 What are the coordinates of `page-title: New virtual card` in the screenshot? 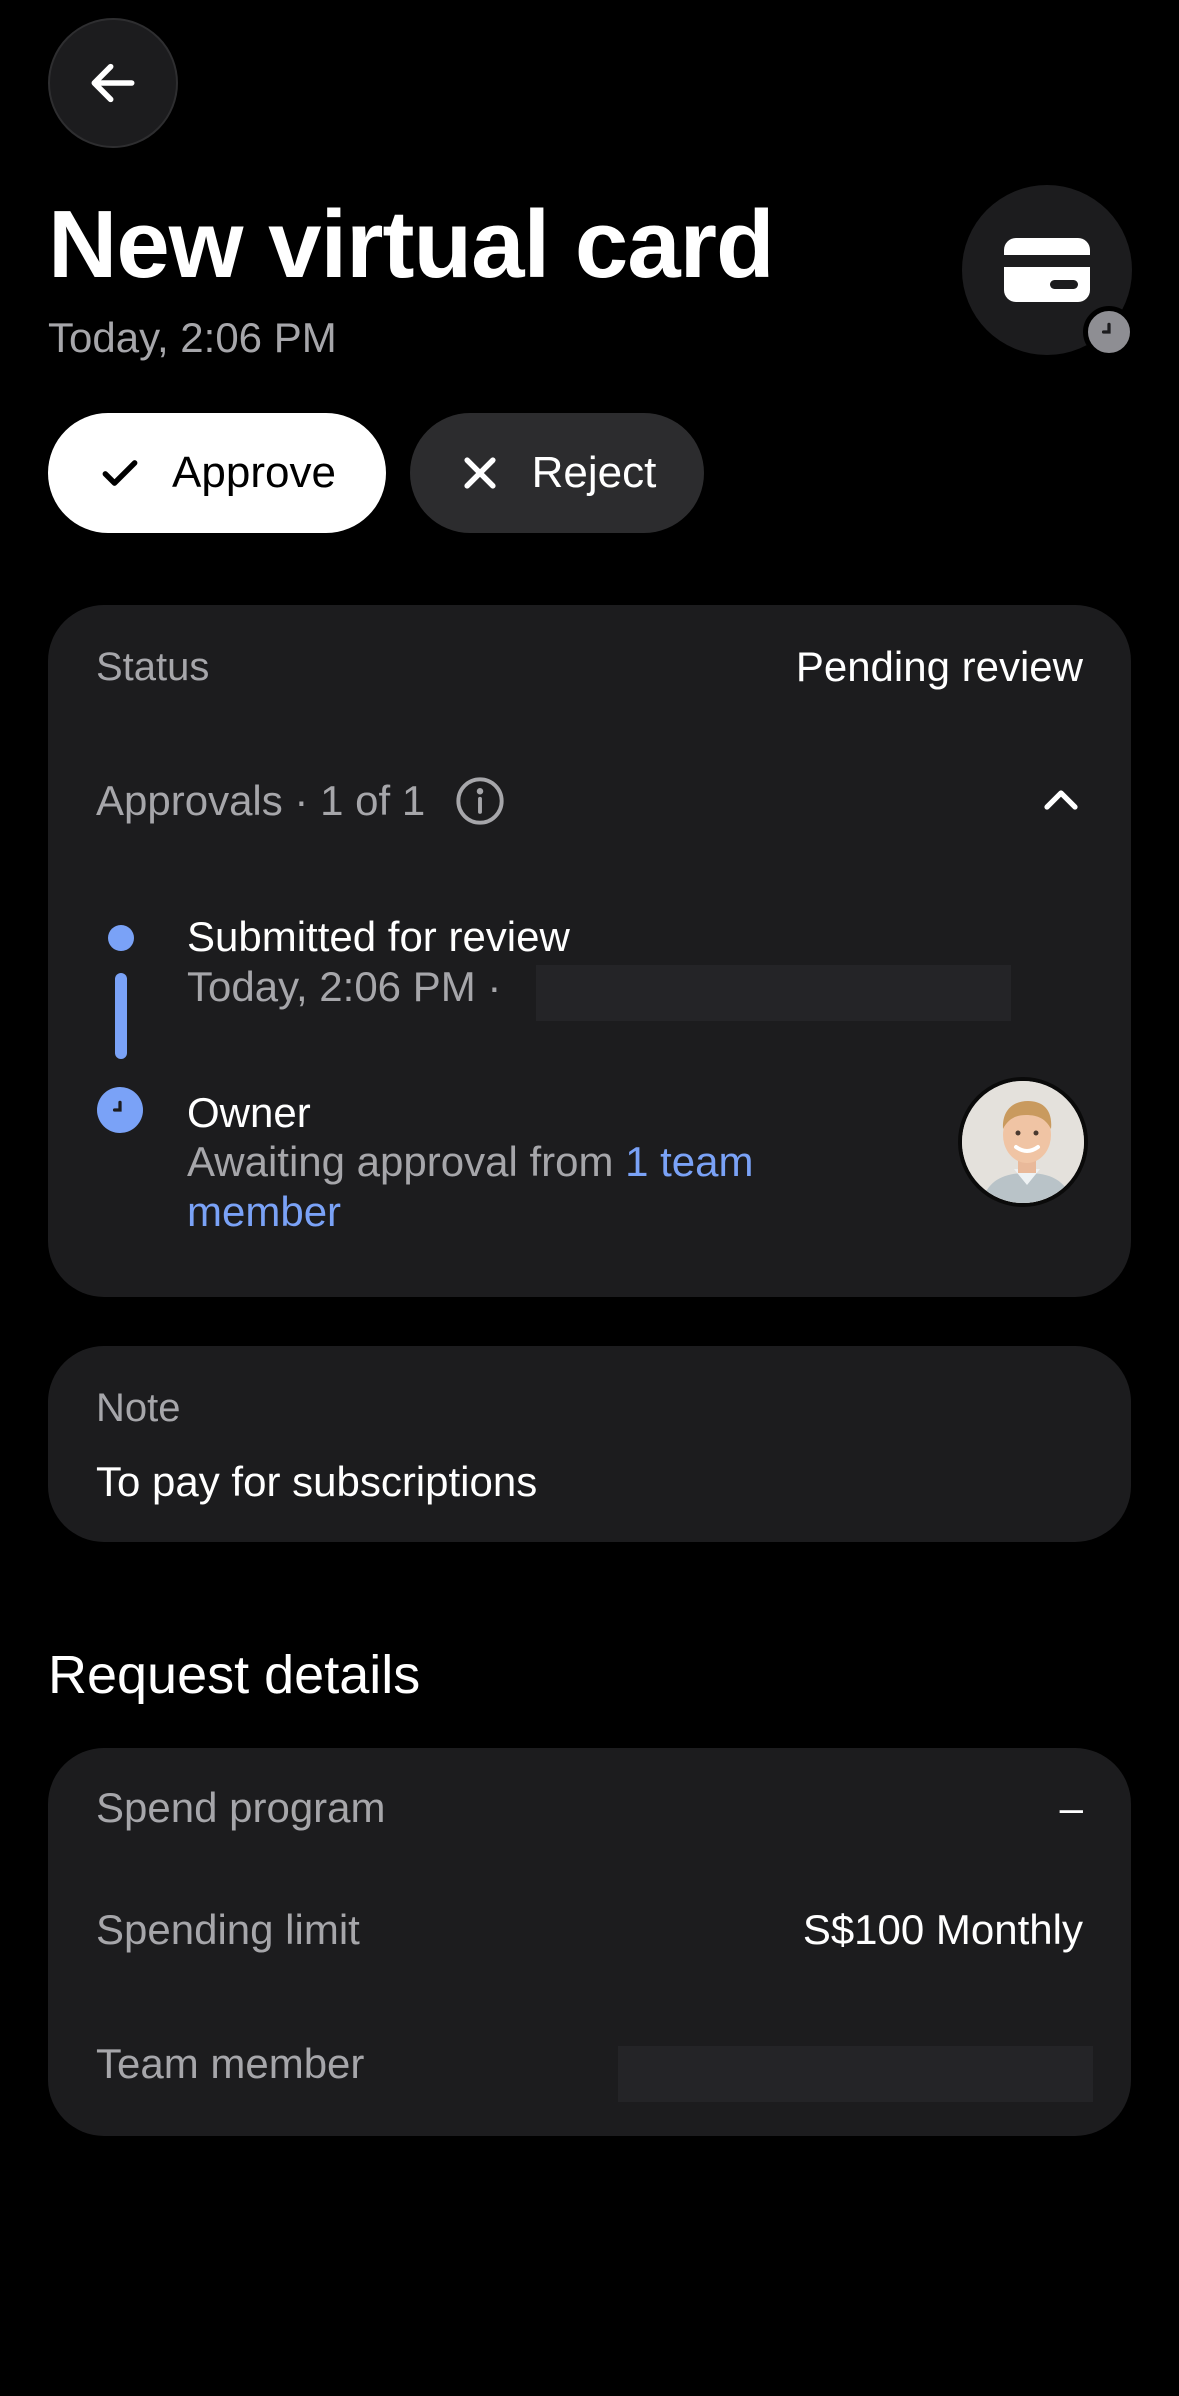 It's located at (411, 244).